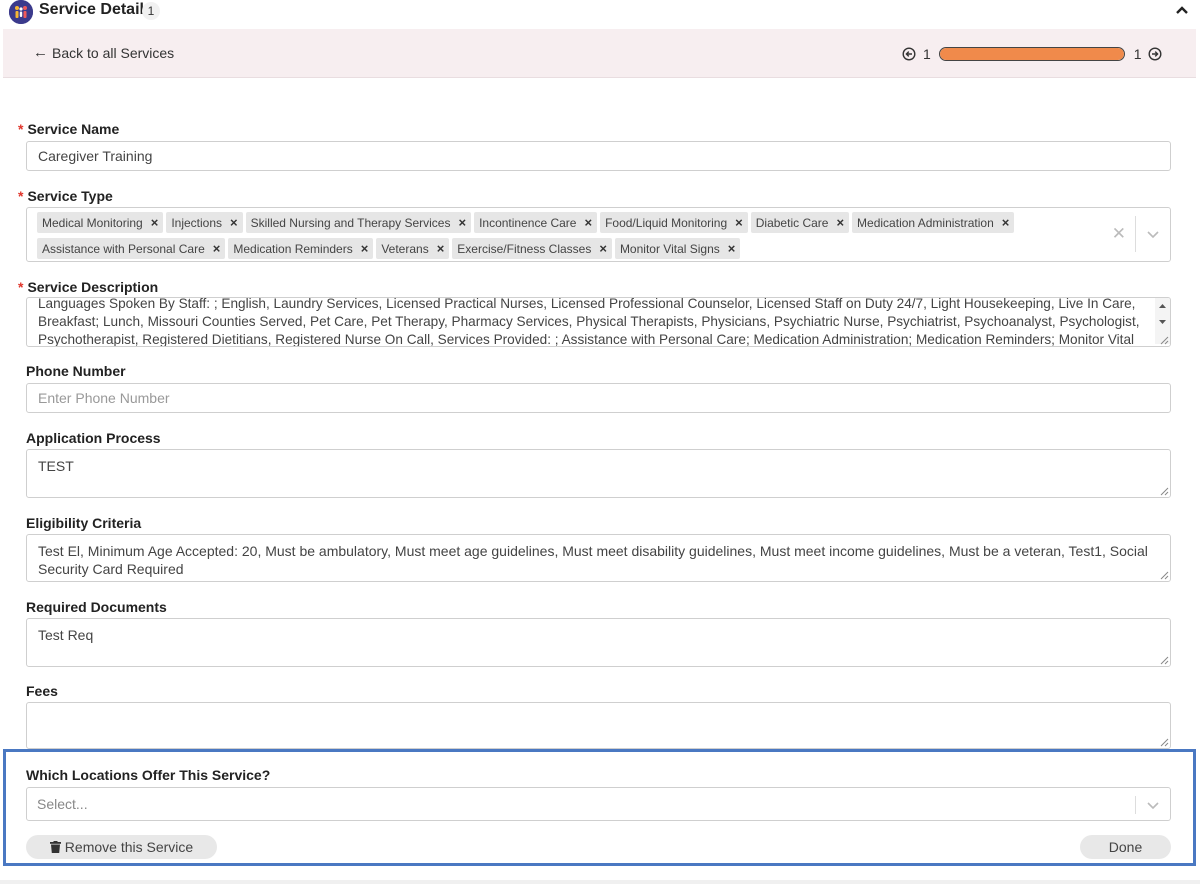 The height and width of the screenshot is (884, 1200). I want to click on back-link-label: Back to all Services, so click(113, 53).